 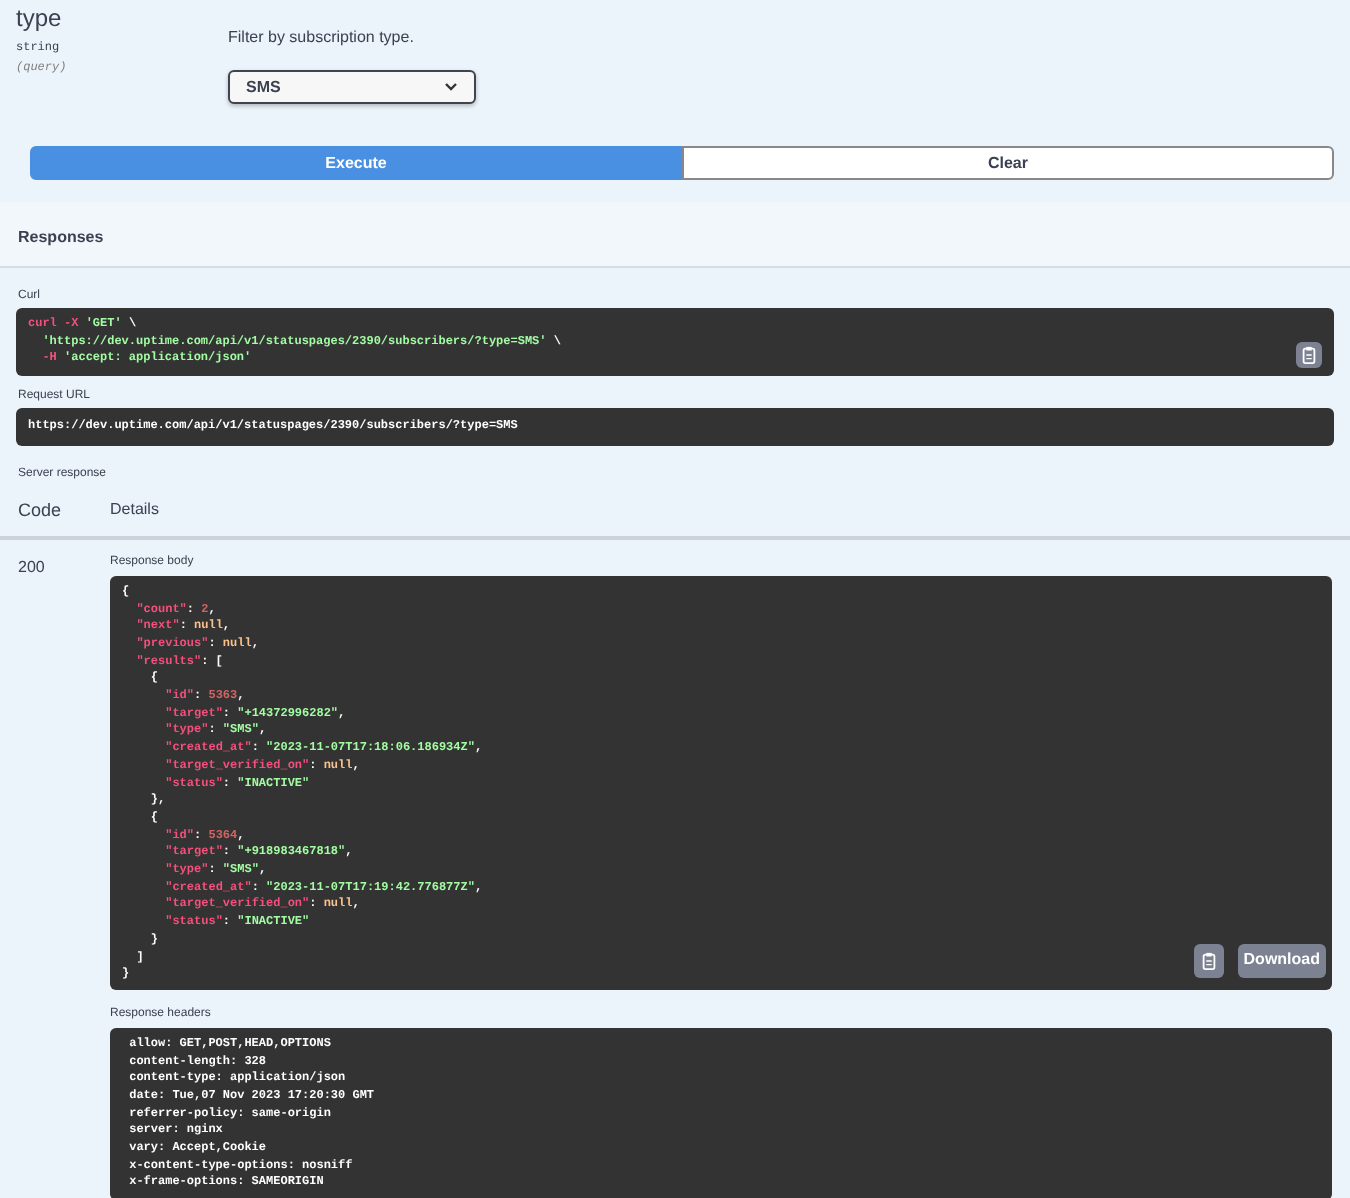 What do you see at coordinates (40, 18) in the screenshot?
I see `parameter-name: type` at bounding box center [40, 18].